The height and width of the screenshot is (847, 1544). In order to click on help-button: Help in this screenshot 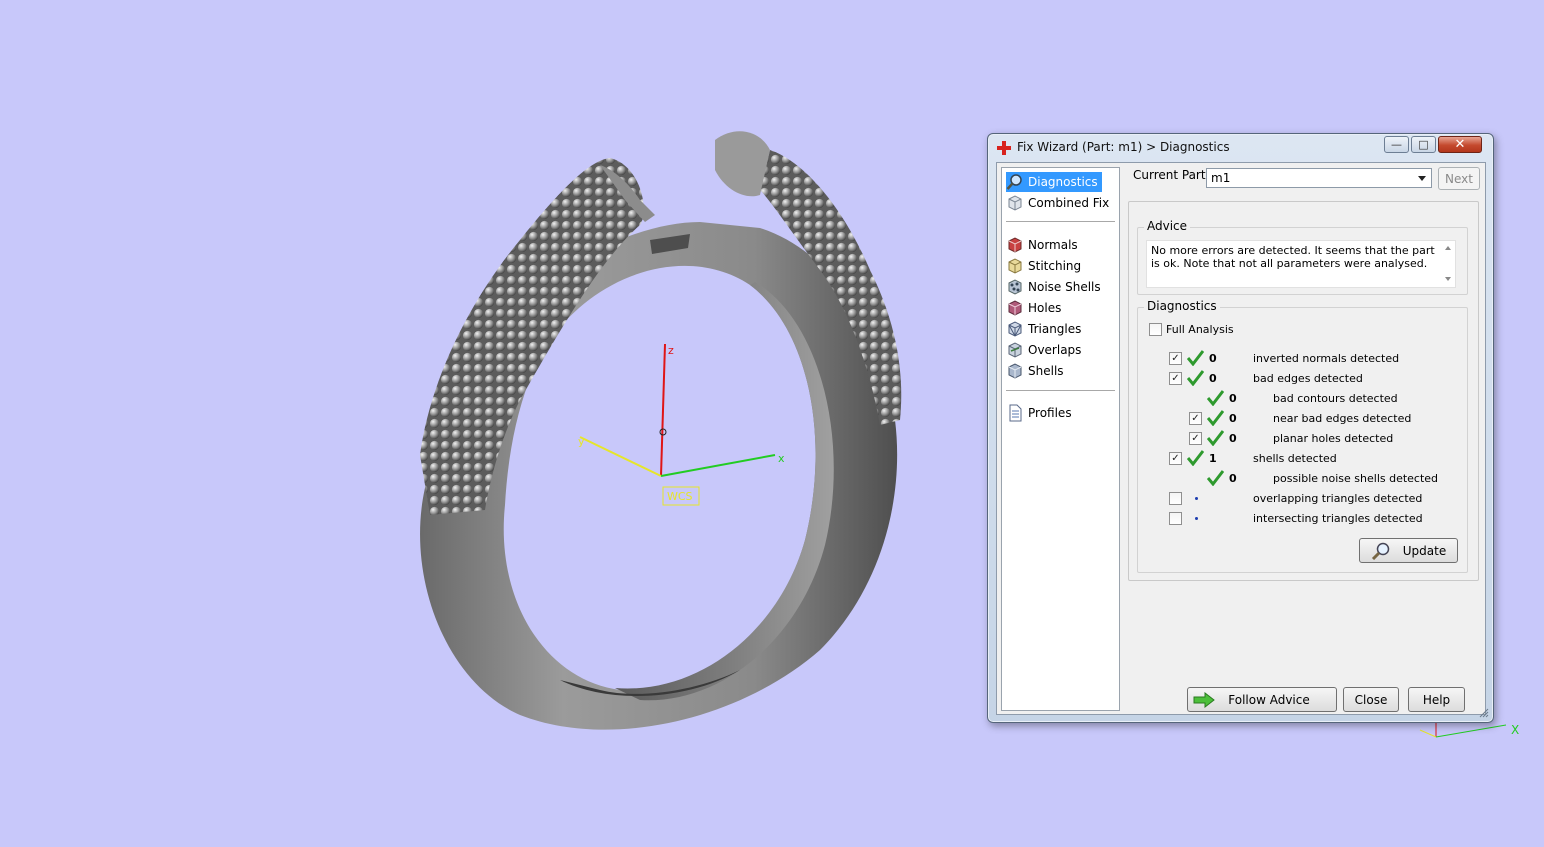, I will do `click(1436, 699)`.